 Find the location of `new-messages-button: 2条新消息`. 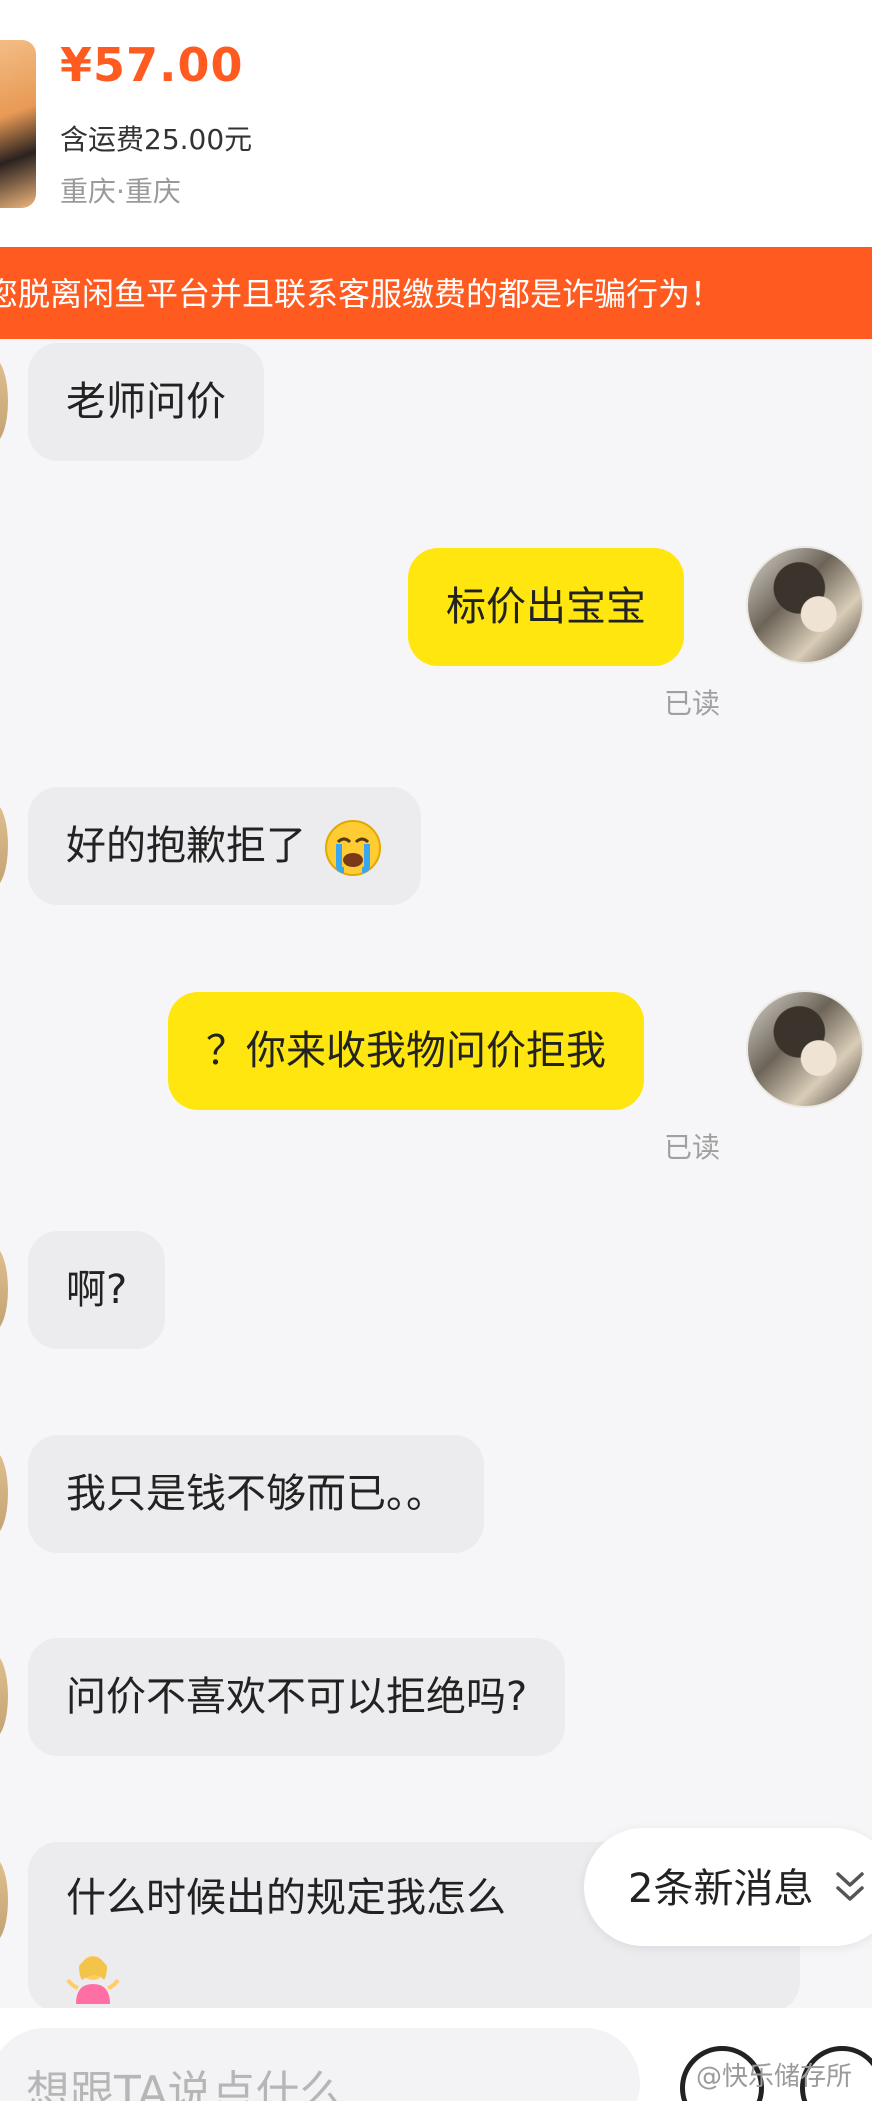

new-messages-button: 2条新消息 is located at coordinates (728, 1887).